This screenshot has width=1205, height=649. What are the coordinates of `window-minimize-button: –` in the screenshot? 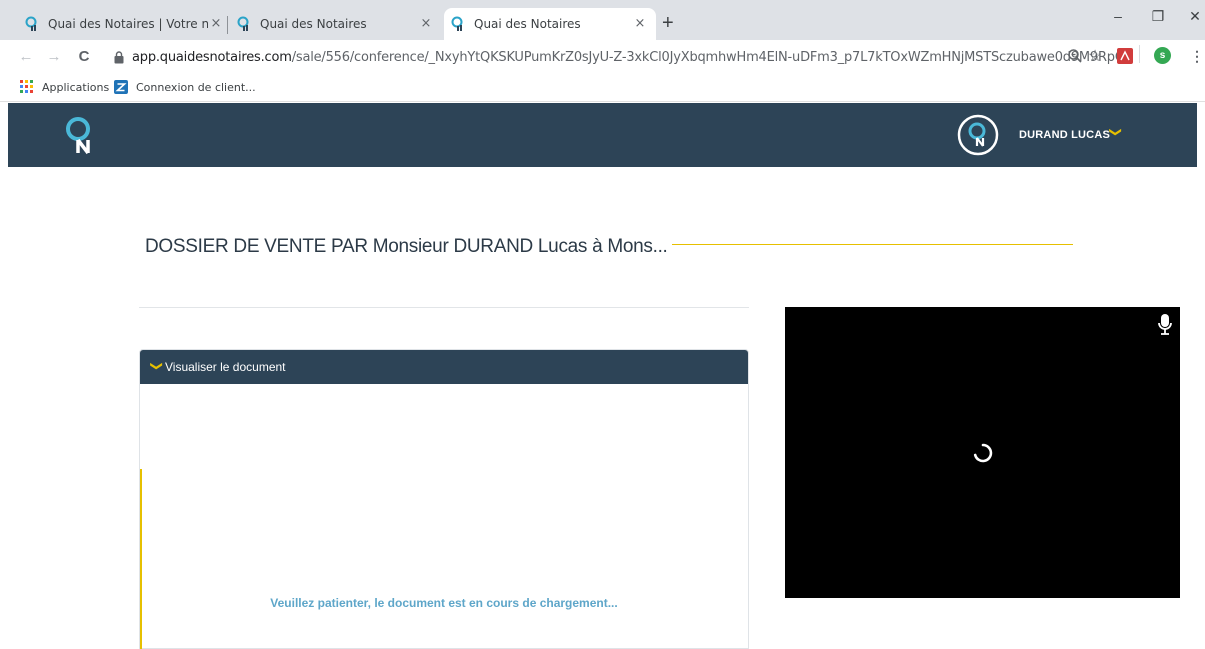 It's located at (1118, 16).